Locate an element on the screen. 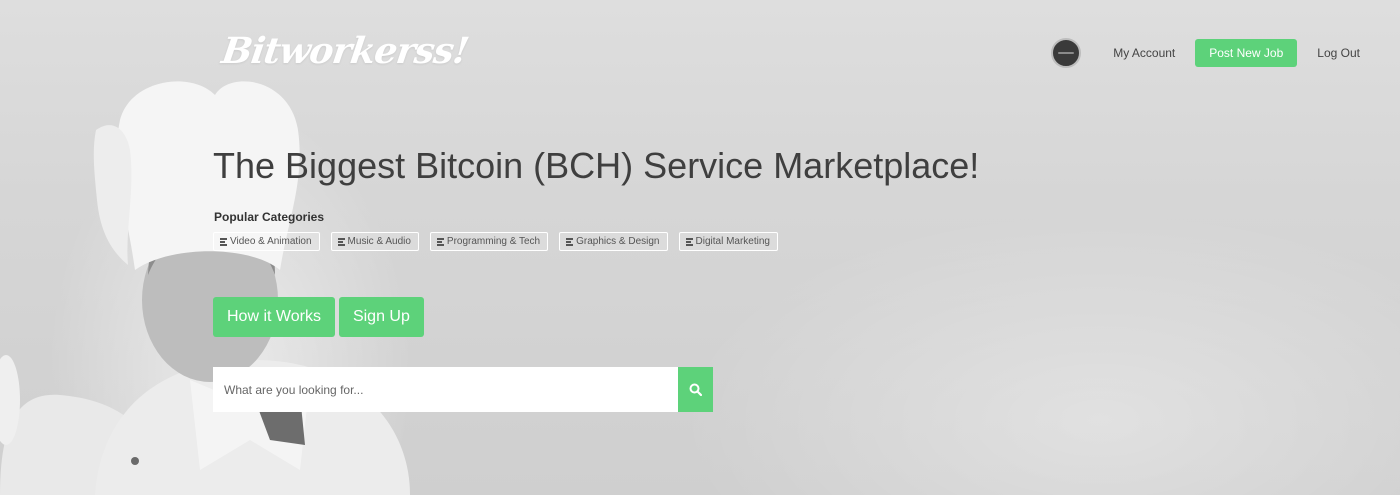  search-bar is located at coordinates (463, 389).